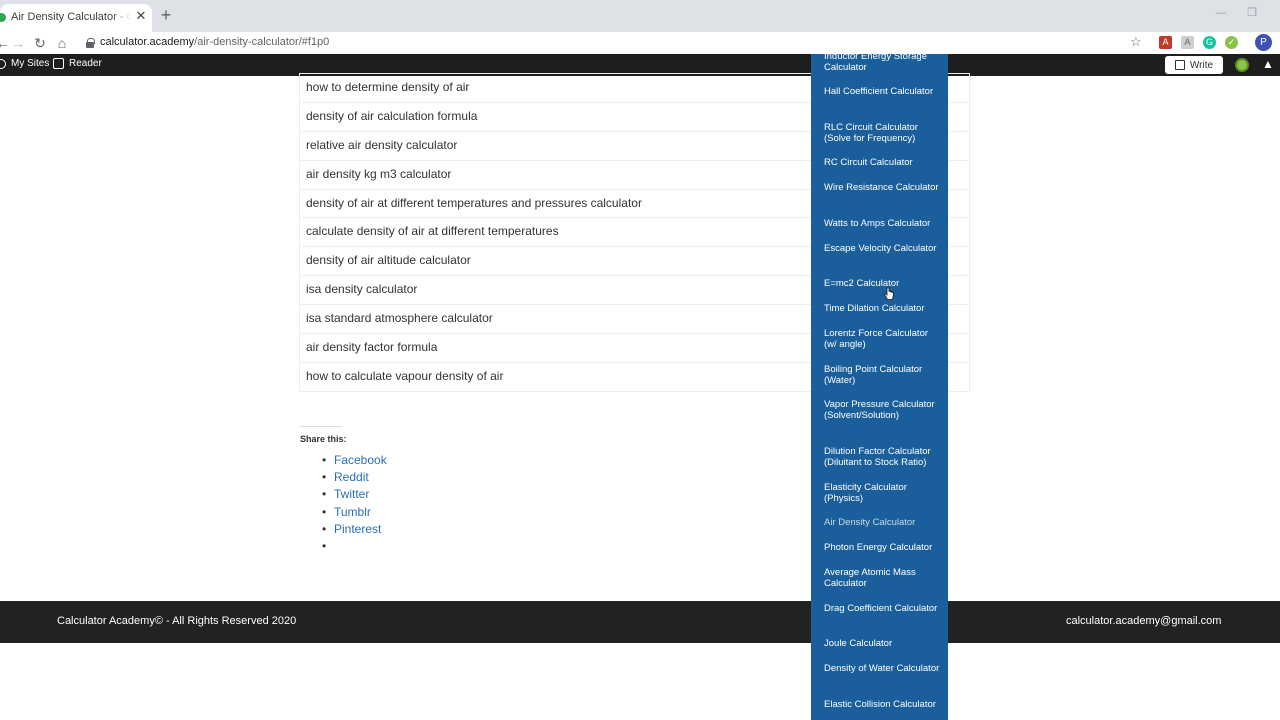 Image resolution: width=1280 pixels, height=720 pixels. Describe the element at coordinates (3, 63) in the screenshot. I see `wordpress-icon` at that location.